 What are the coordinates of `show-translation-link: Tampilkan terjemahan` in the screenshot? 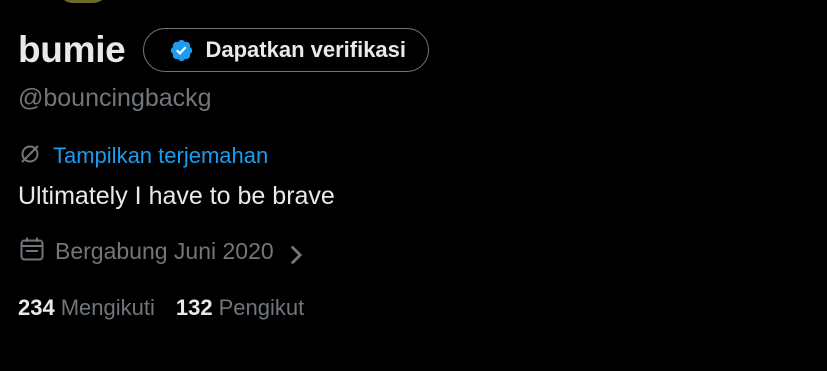 It's located at (160, 156).